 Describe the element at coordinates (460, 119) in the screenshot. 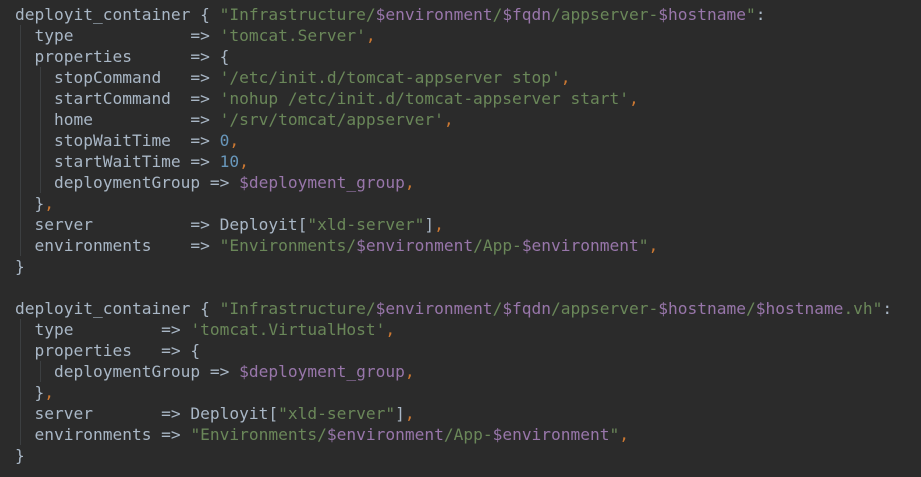

I see `code-line: home => '/srv/tomcat/appserver',` at that location.